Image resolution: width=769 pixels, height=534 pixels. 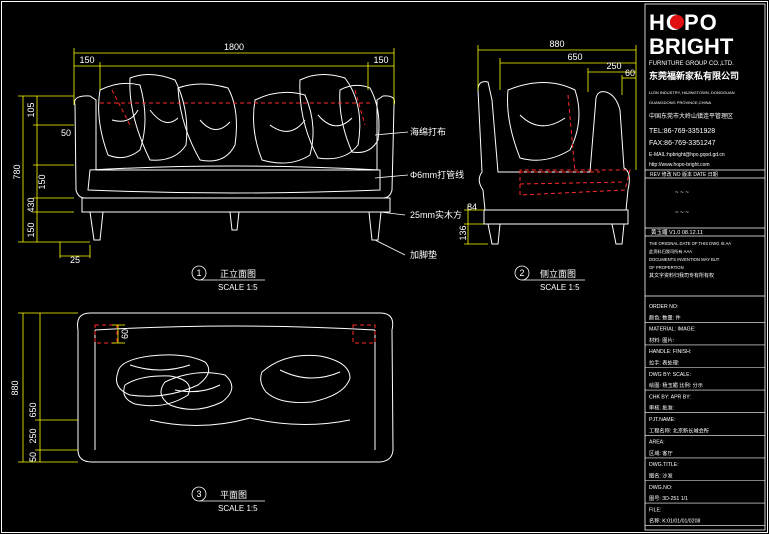 What do you see at coordinates (106, 334) in the screenshot?
I see `plan-hidden-corner-left` at bounding box center [106, 334].